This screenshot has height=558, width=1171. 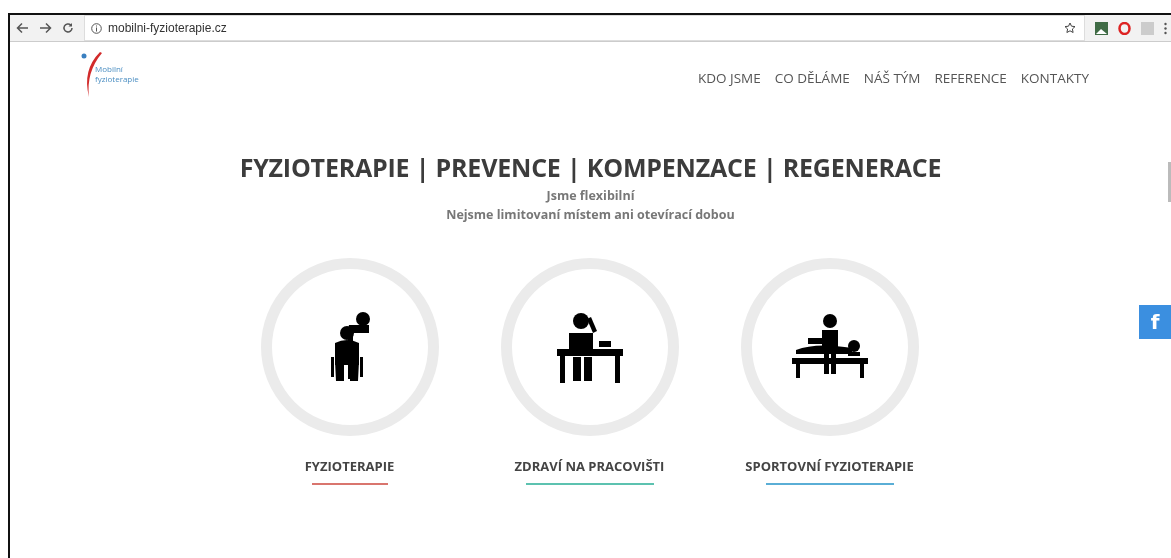 What do you see at coordinates (829, 466) in the screenshot?
I see `service-label: SPORTOVNÍ FYZIOTERAPIE` at bounding box center [829, 466].